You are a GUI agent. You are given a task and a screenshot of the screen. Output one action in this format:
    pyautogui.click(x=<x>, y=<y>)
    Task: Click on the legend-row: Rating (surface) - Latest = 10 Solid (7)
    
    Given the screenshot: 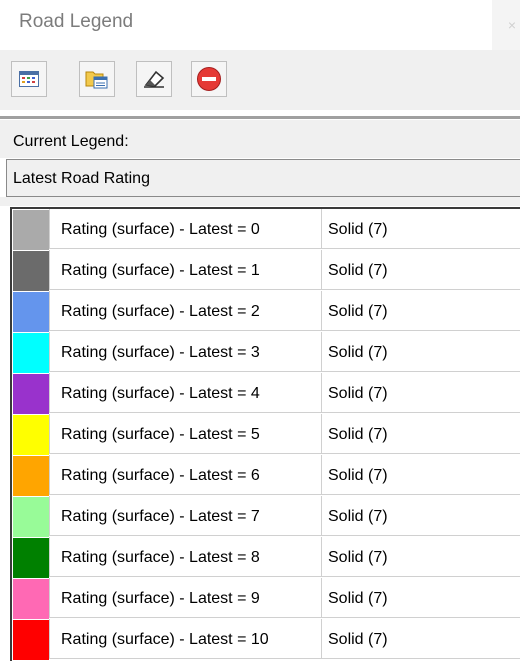 What is the action you would take?
    pyautogui.click(x=266, y=639)
    